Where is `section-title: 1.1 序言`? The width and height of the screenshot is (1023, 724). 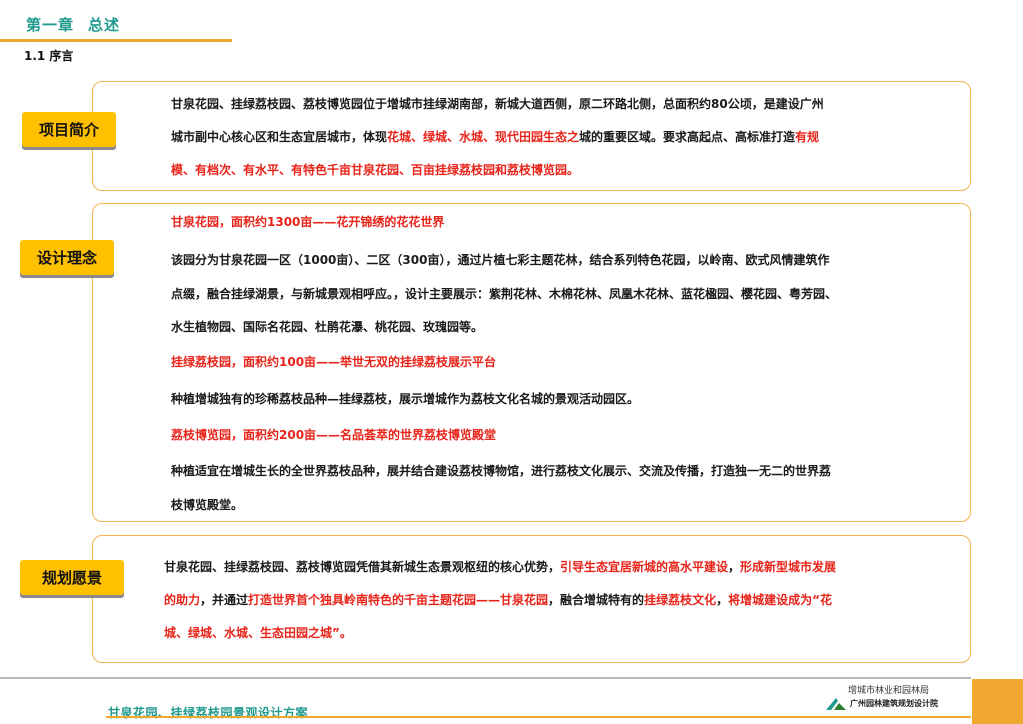
section-title: 1.1 序言 is located at coordinates (49, 56).